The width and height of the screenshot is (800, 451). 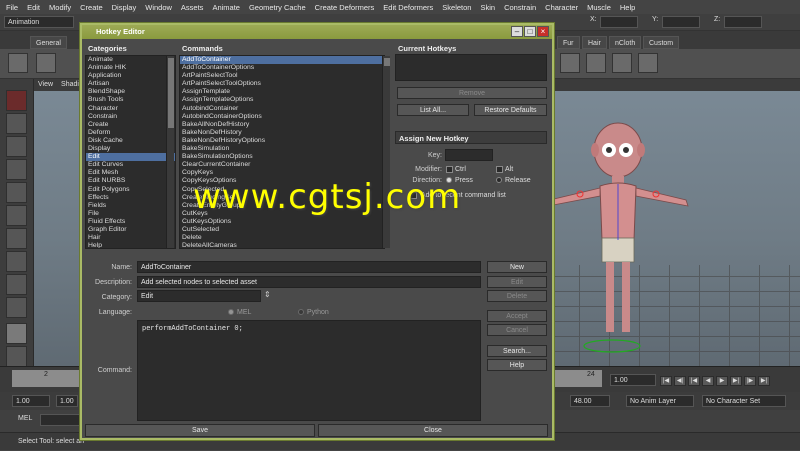 I want to click on command-item: CutKeysOptions, so click(x=282, y=222).